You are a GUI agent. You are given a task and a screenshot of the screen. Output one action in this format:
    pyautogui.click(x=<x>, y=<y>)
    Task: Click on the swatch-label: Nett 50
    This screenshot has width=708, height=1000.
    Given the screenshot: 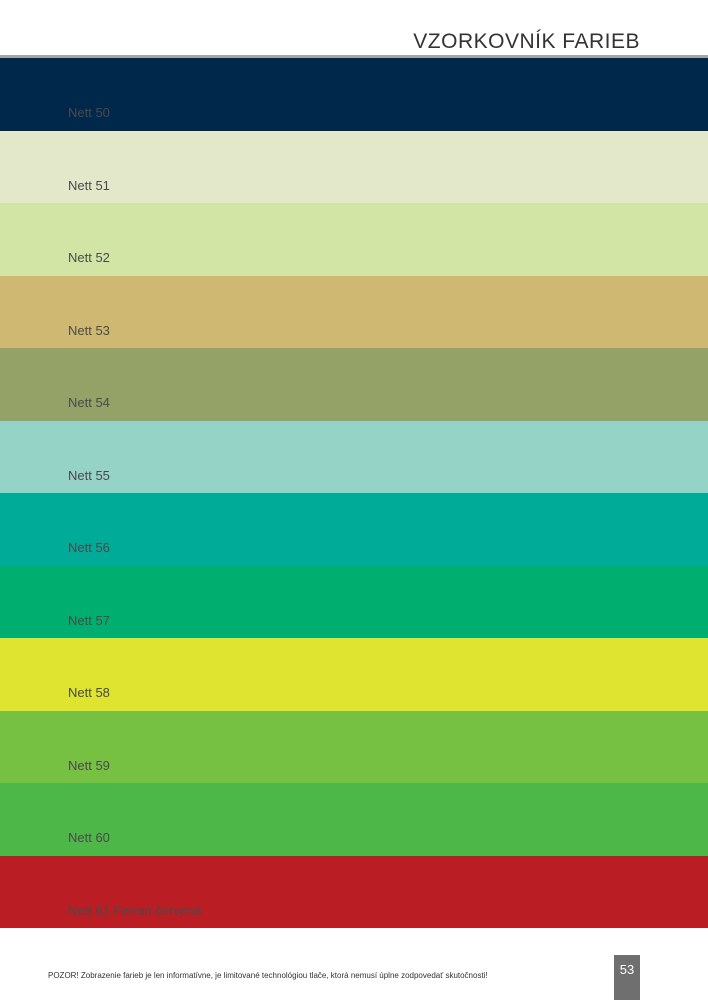 What is the action you would take?
    pyautogui.click(x=89, y=112)
    